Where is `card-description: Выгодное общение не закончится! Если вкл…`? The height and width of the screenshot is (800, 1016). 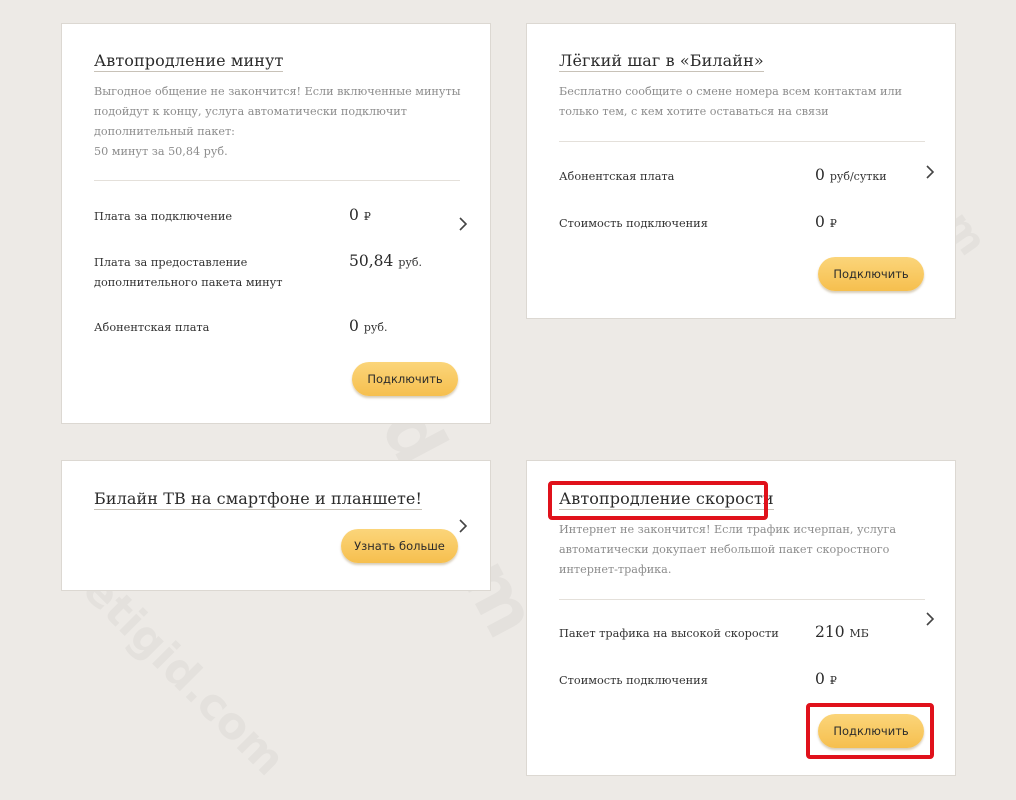 card-description: Выгодное общение не закончится! Если вкл… is located at coordinates (277, 121).